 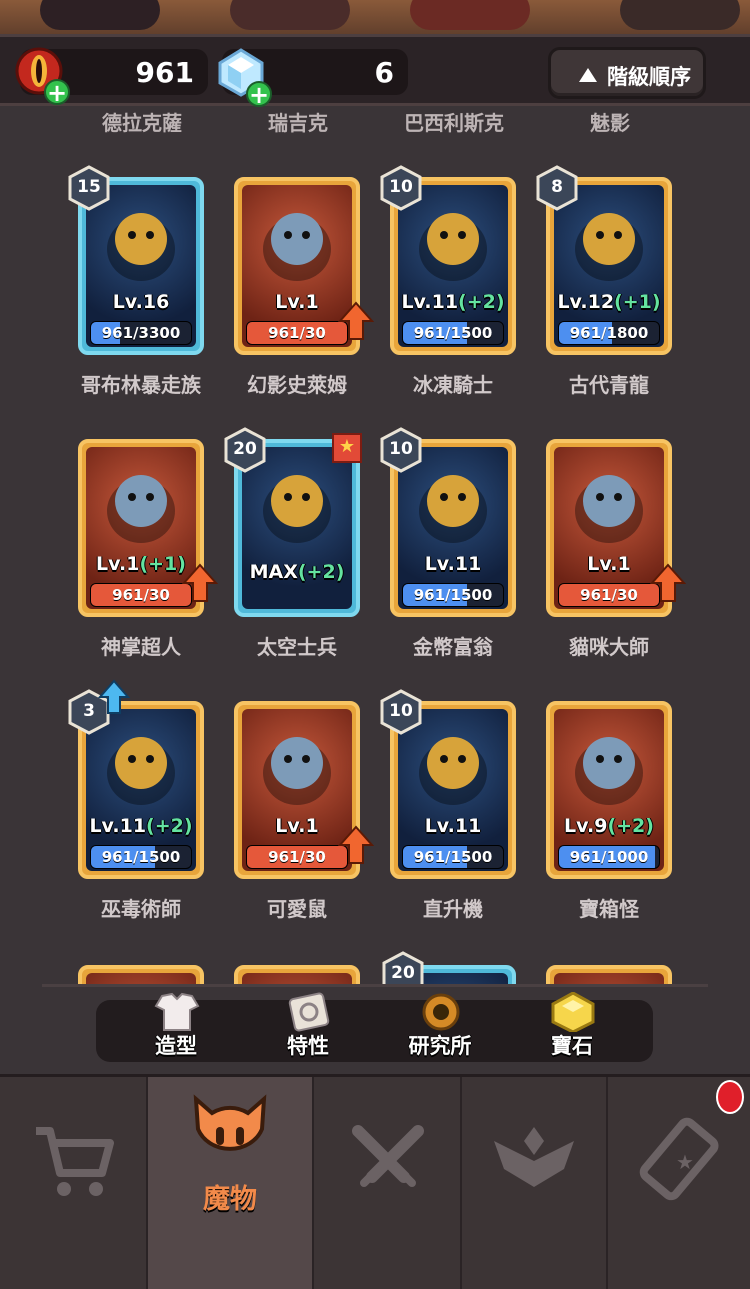 What do you see at coordinates (573, 1012) in the screenshot?
I see `gem-icon` at bounding box center [573, 1012].